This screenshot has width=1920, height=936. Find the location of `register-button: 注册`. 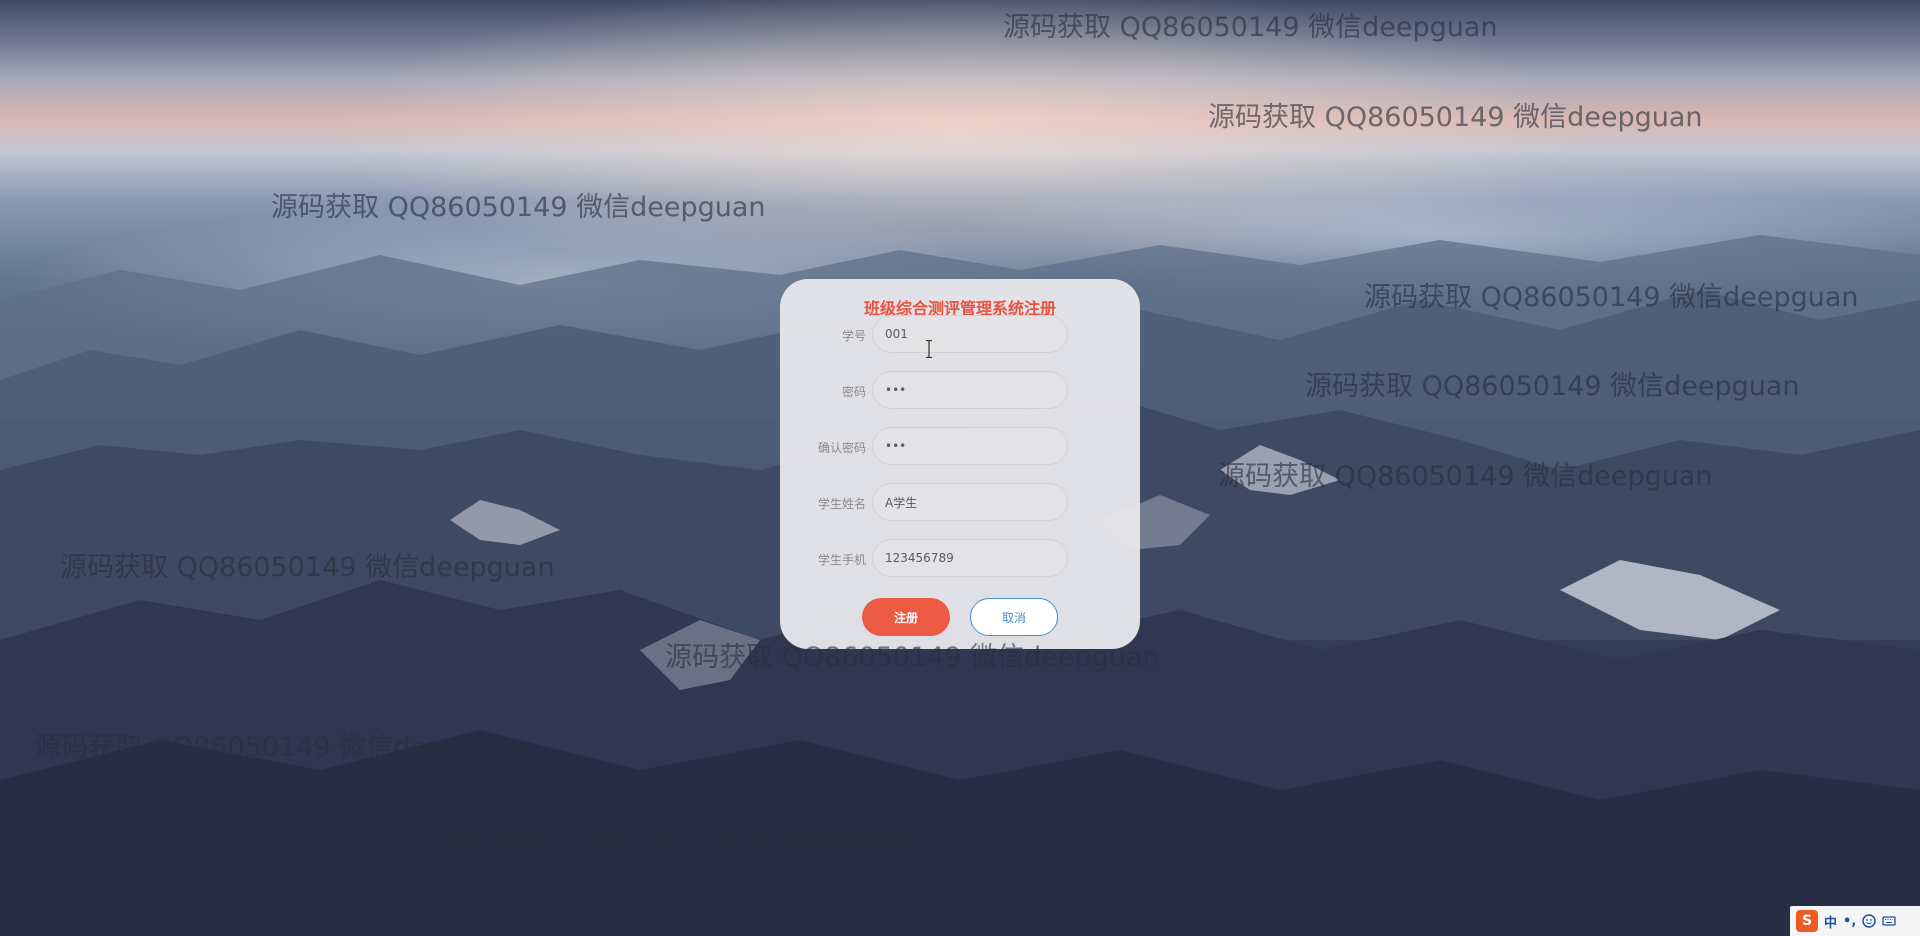

register-button: 注册 is located at coordinates (906, 617).